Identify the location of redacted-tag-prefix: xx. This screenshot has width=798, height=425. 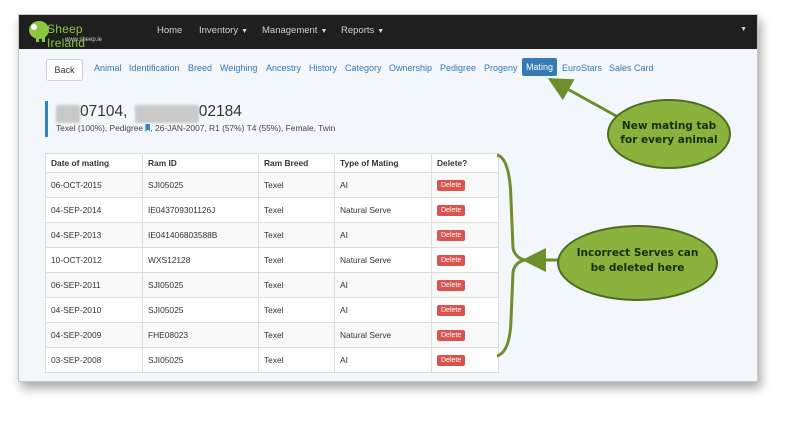
(166, 114).